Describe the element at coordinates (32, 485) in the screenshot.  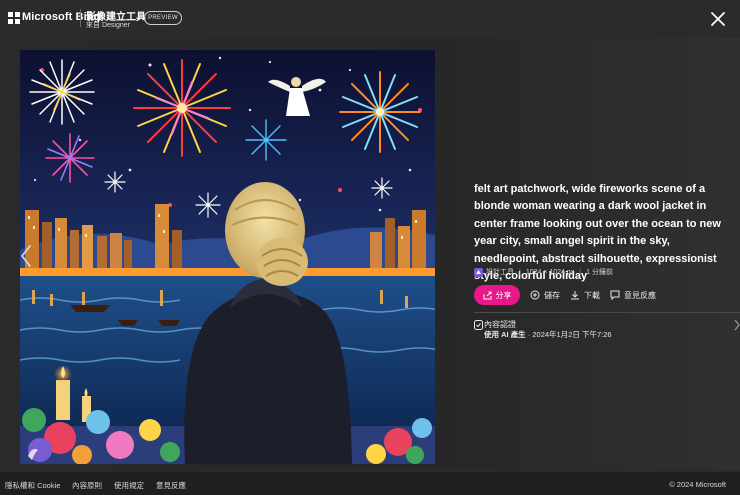
I see `footer-link-privacy: 隱私權和 Cookie` at that location.